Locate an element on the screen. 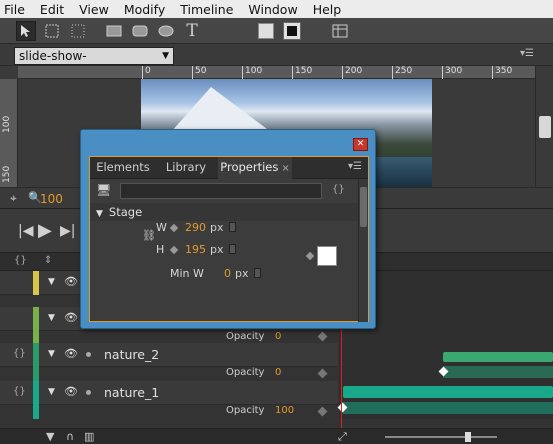 This screenshot has height=444, width=553. width-value: 290 is located at coordinates (195, 227).